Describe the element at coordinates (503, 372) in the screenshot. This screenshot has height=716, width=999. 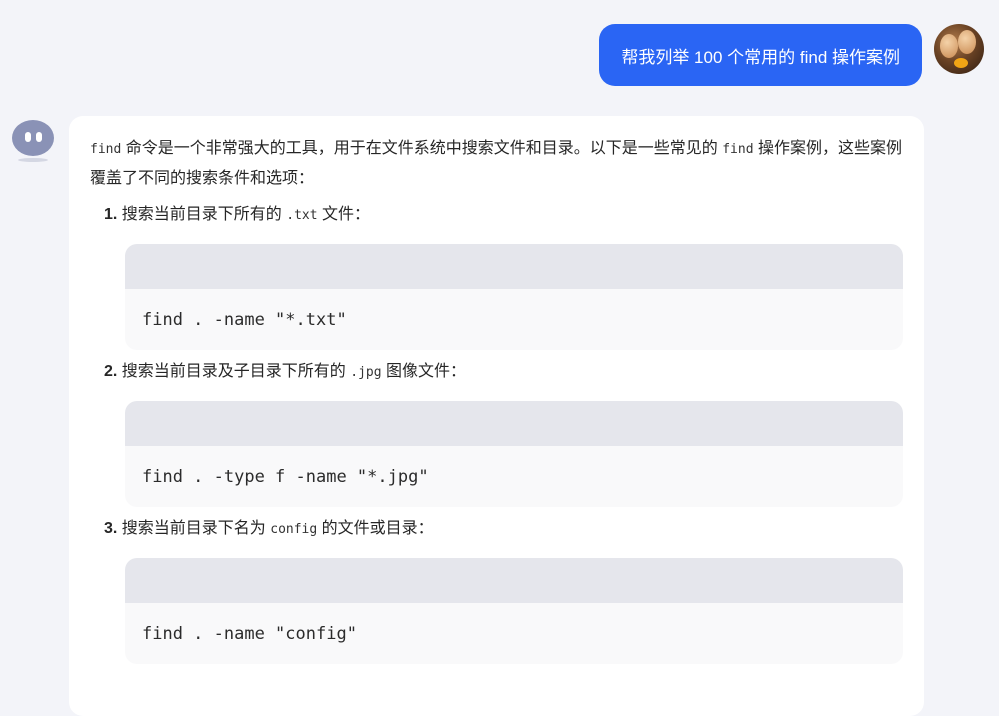
I see `list-item-title: 2. 搜索当前目录及子目录下所有的 .jpg 图像文件：` at that location.